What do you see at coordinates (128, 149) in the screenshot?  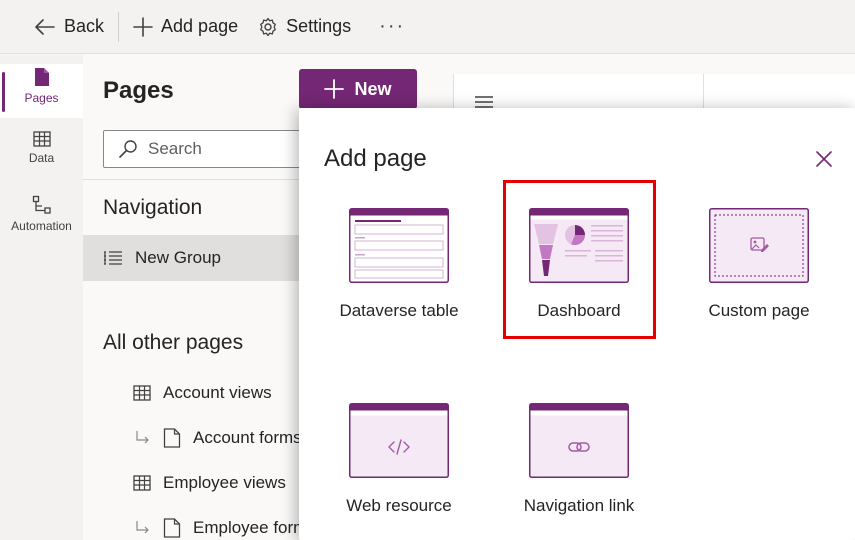 I see `search-icon` at bounding box center [128, 149].